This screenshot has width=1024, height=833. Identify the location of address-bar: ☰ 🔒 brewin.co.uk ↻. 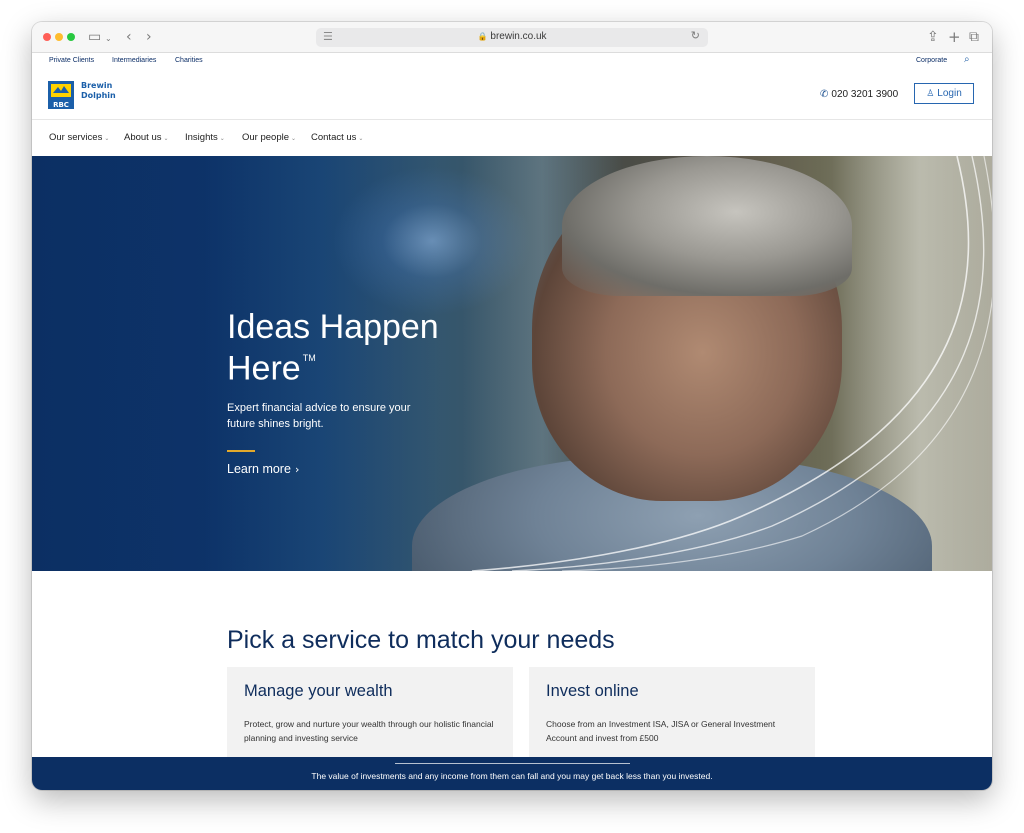
(512, 37).